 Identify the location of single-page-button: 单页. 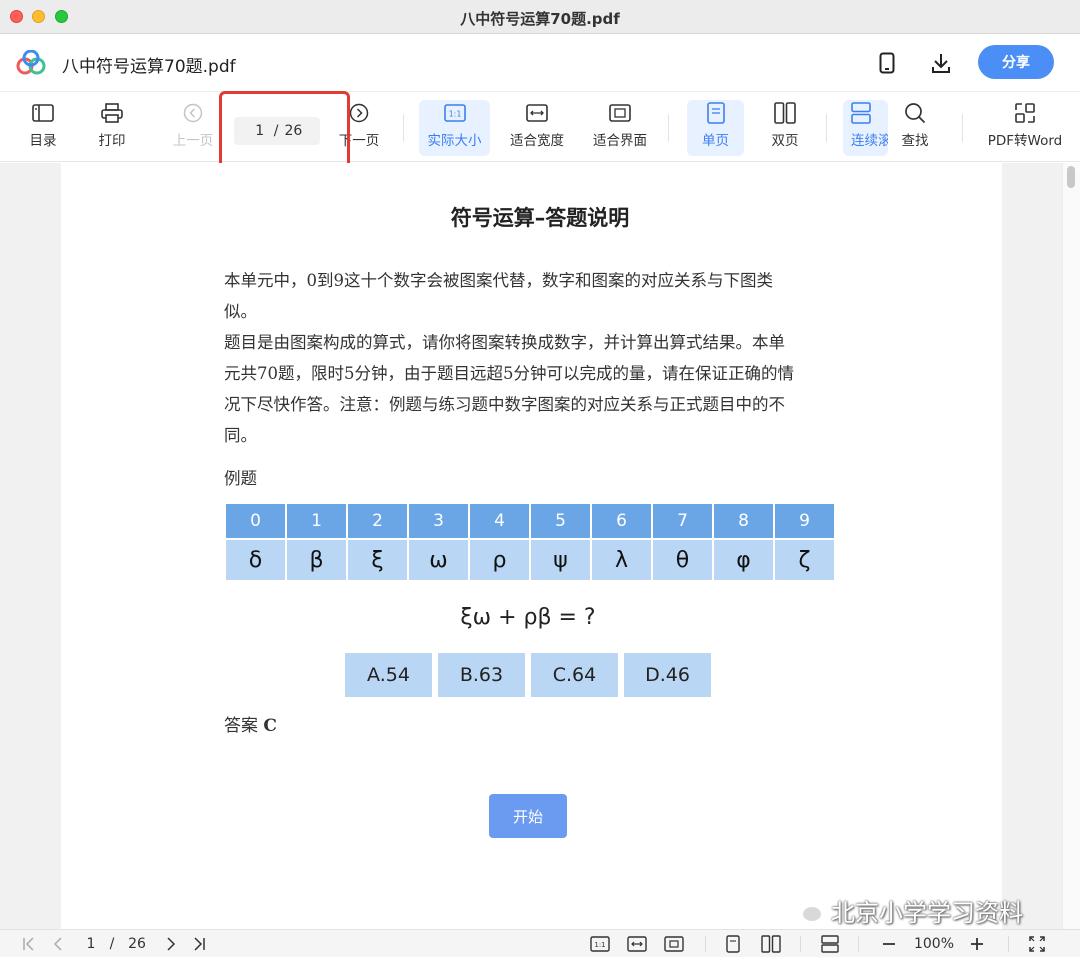
(715, 128).